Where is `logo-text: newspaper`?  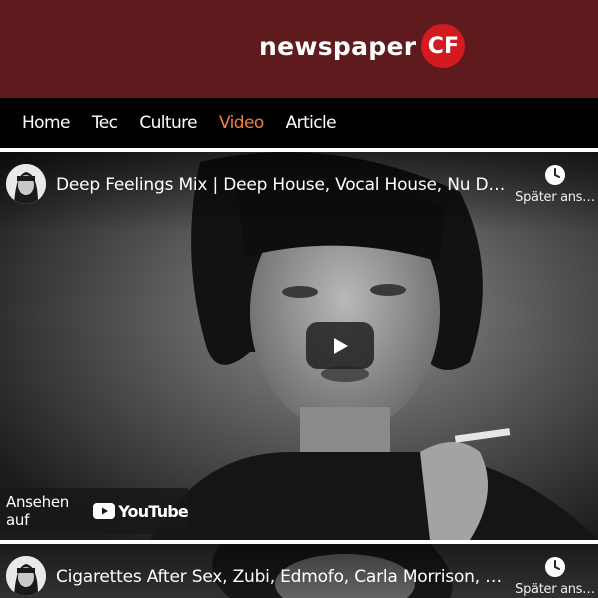 logo-text: newspaper is located at coordinates (338, 46).